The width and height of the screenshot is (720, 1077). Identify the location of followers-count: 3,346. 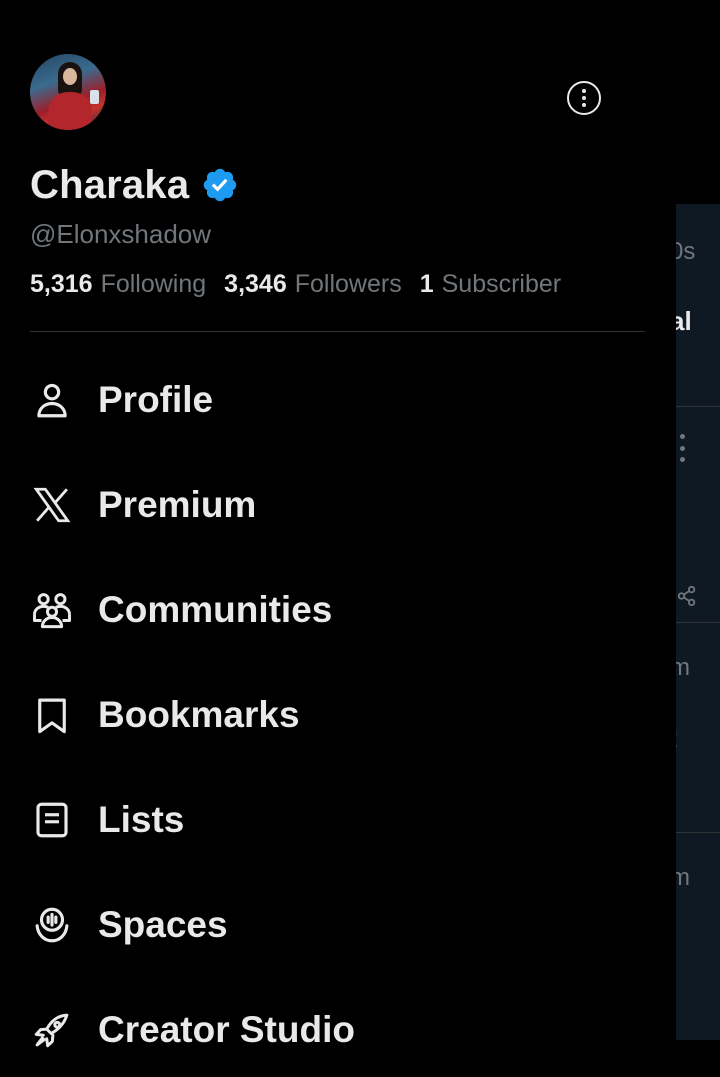
(255, 284).